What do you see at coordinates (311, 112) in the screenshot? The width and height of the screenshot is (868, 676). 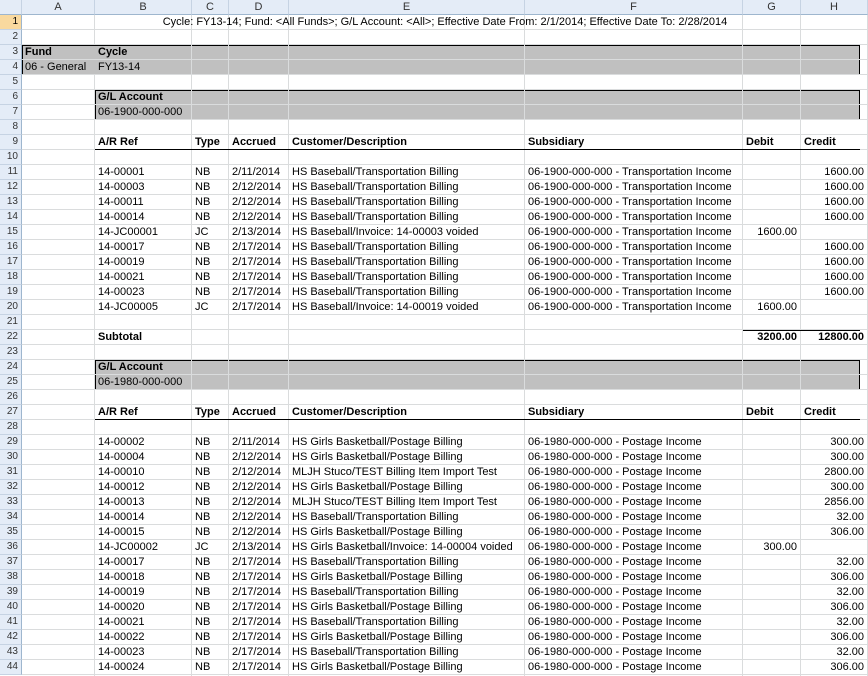 I see `gl-account-value: 06-1900-000-000` at bounding box center [311, 112].